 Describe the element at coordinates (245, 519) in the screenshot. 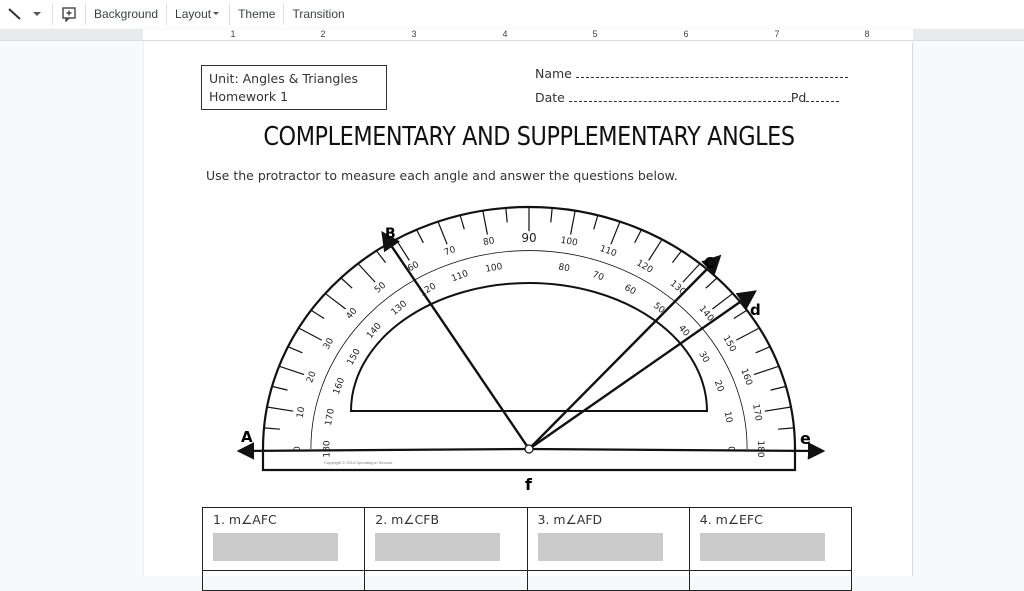

I see `question-label: 1. m∠AFC` at that location.